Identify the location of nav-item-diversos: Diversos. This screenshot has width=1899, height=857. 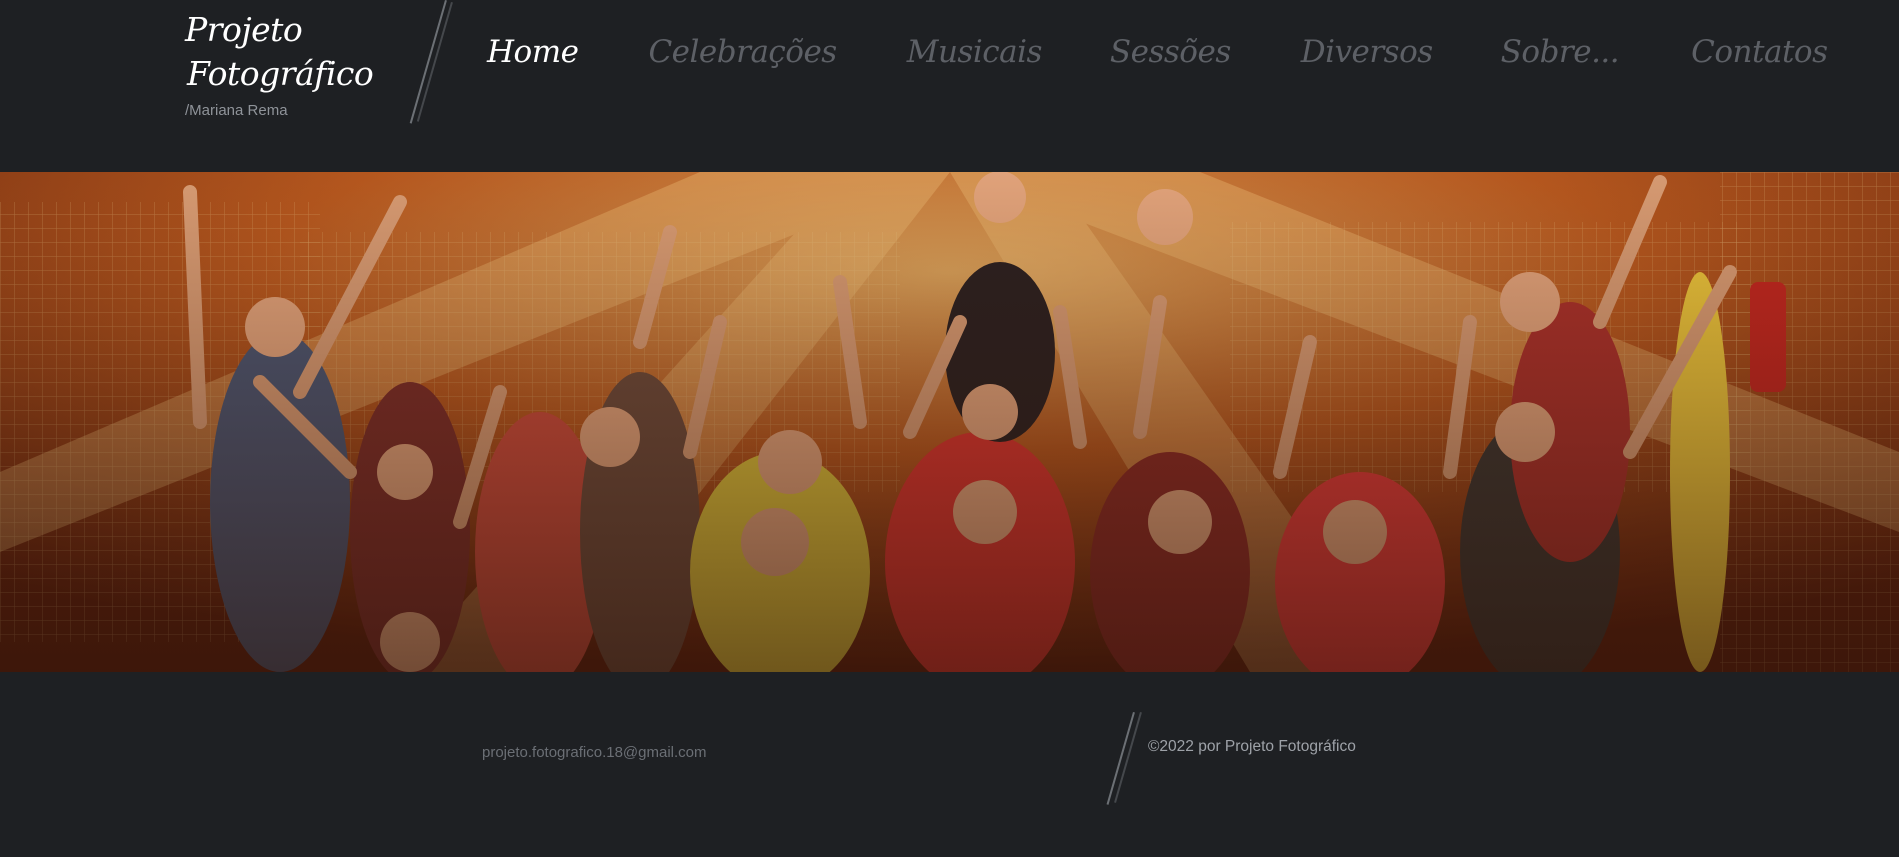
(1367, 52).